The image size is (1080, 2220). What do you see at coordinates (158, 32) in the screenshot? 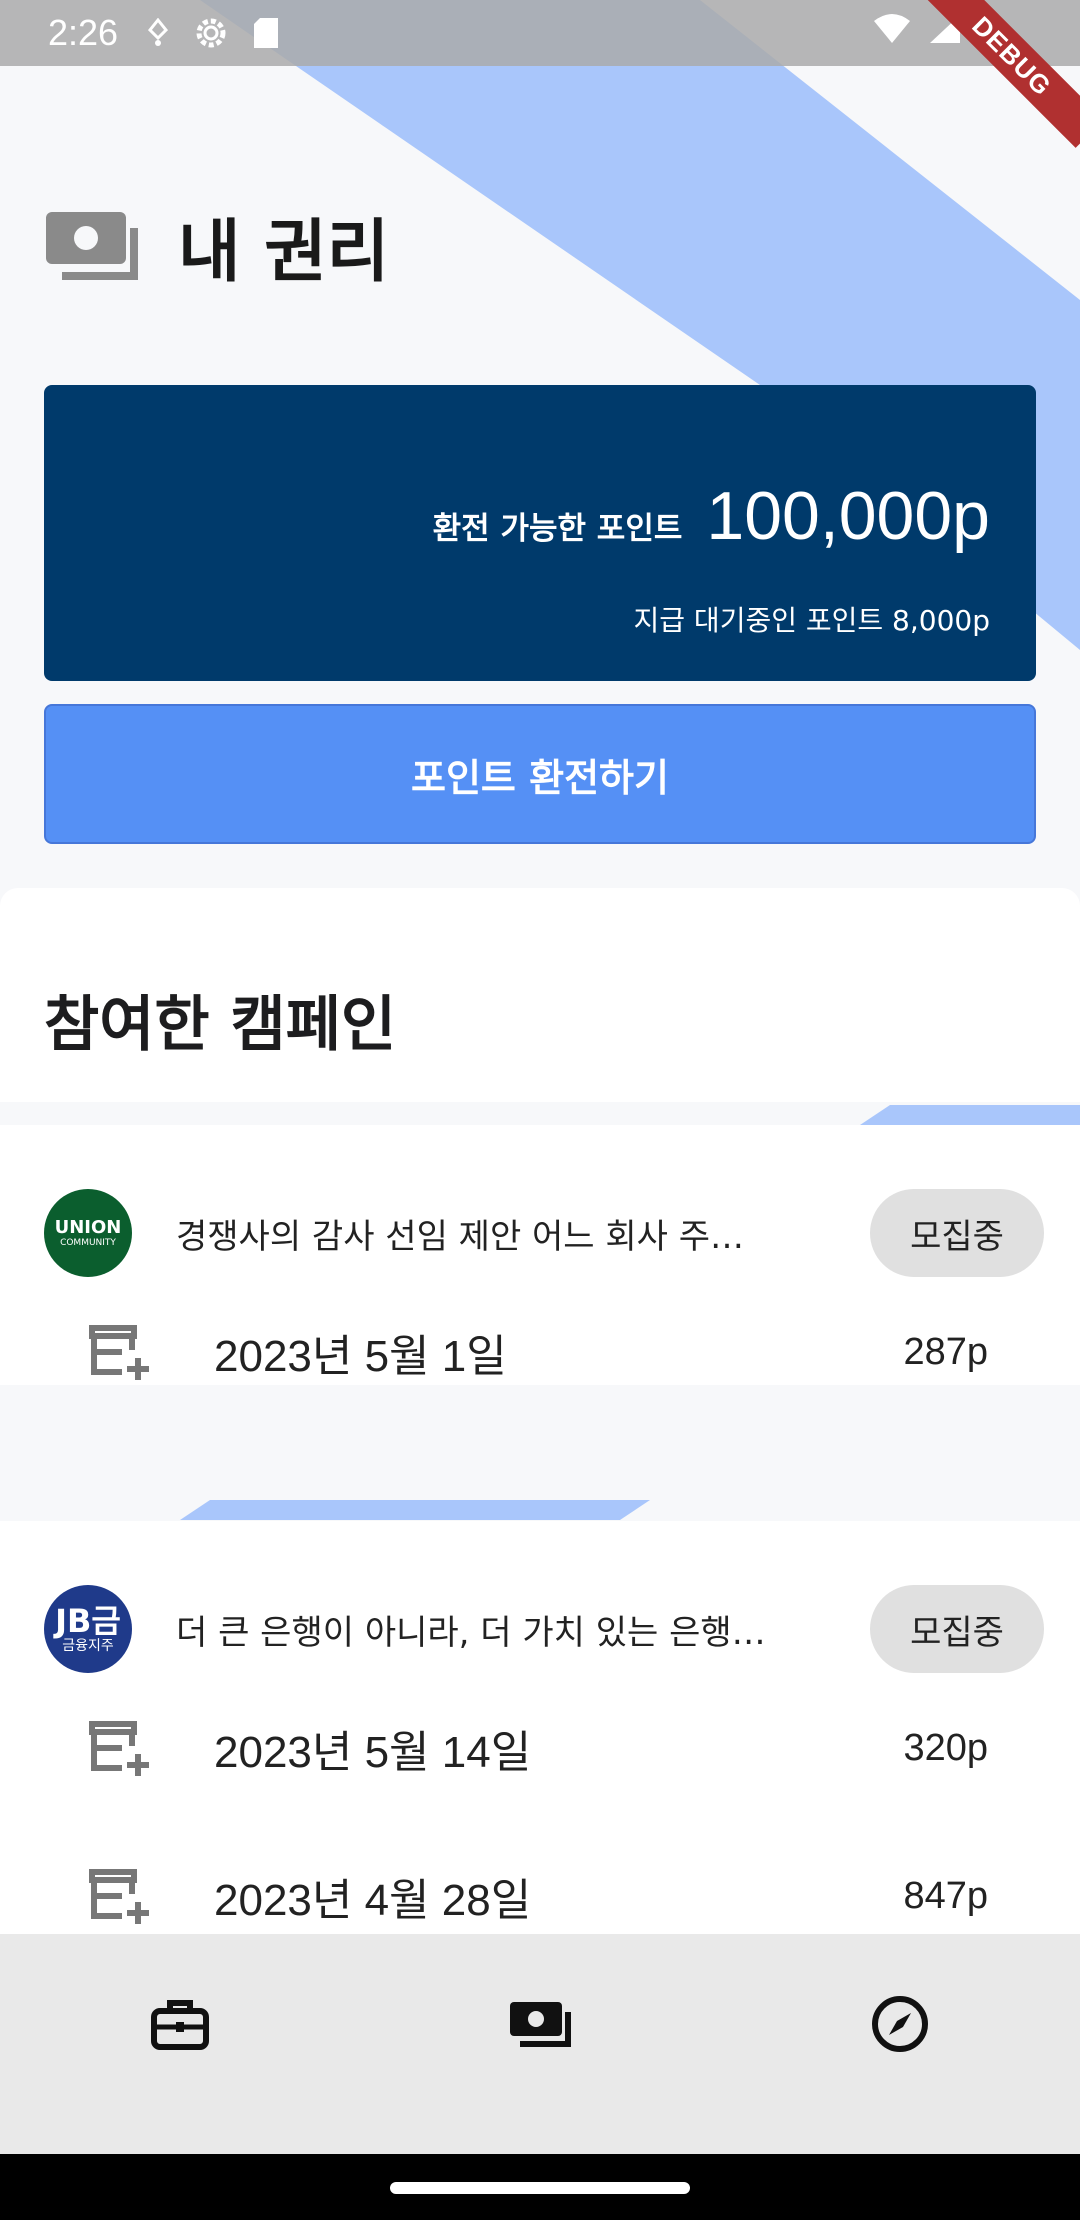
I see `location-icon` at bounding box center [158, 32].